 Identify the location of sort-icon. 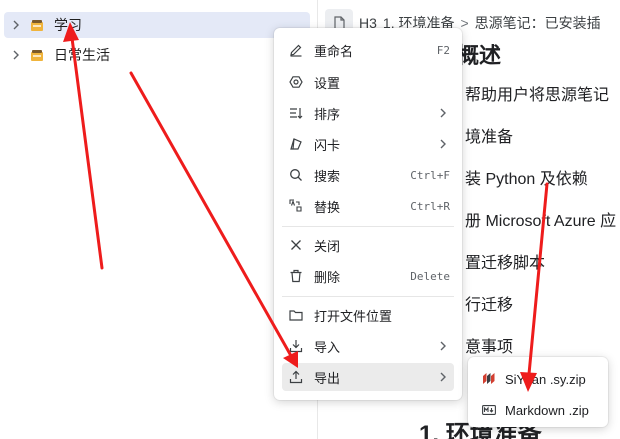
(296, 113).